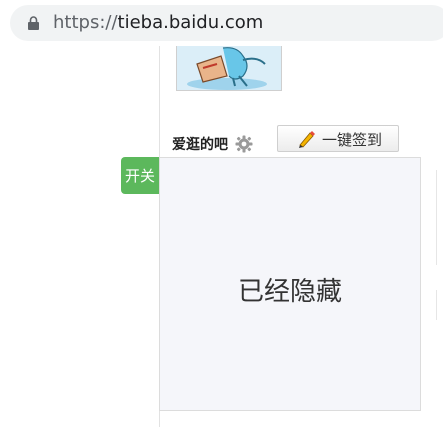  Describe the element at coordinates (200, 145) in the screenshot. I see `panel-title: 爱逛的吧` at that location.